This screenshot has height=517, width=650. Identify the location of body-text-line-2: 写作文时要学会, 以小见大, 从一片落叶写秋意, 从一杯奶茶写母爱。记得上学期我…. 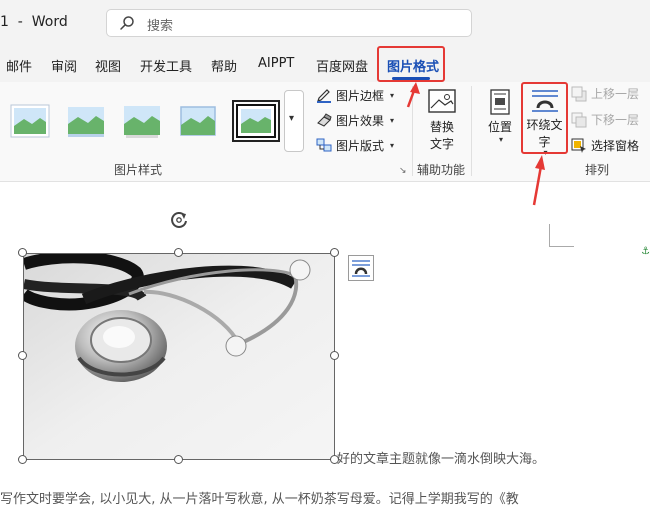
(259, 499).